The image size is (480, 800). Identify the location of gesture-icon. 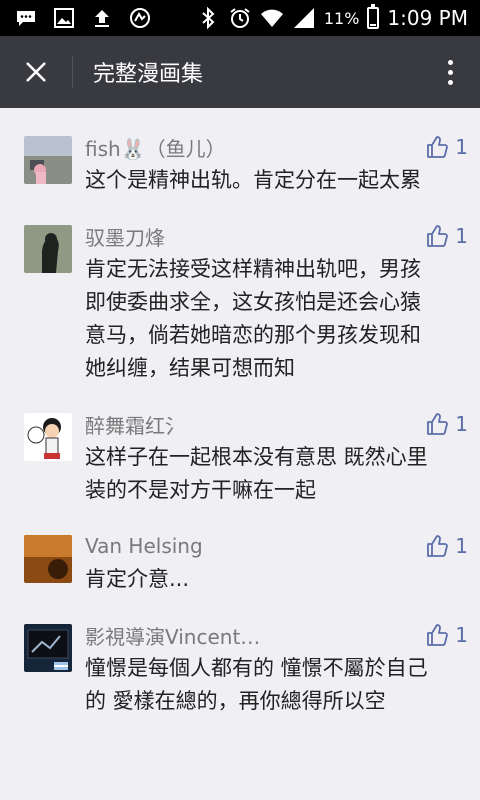
(140, 18).